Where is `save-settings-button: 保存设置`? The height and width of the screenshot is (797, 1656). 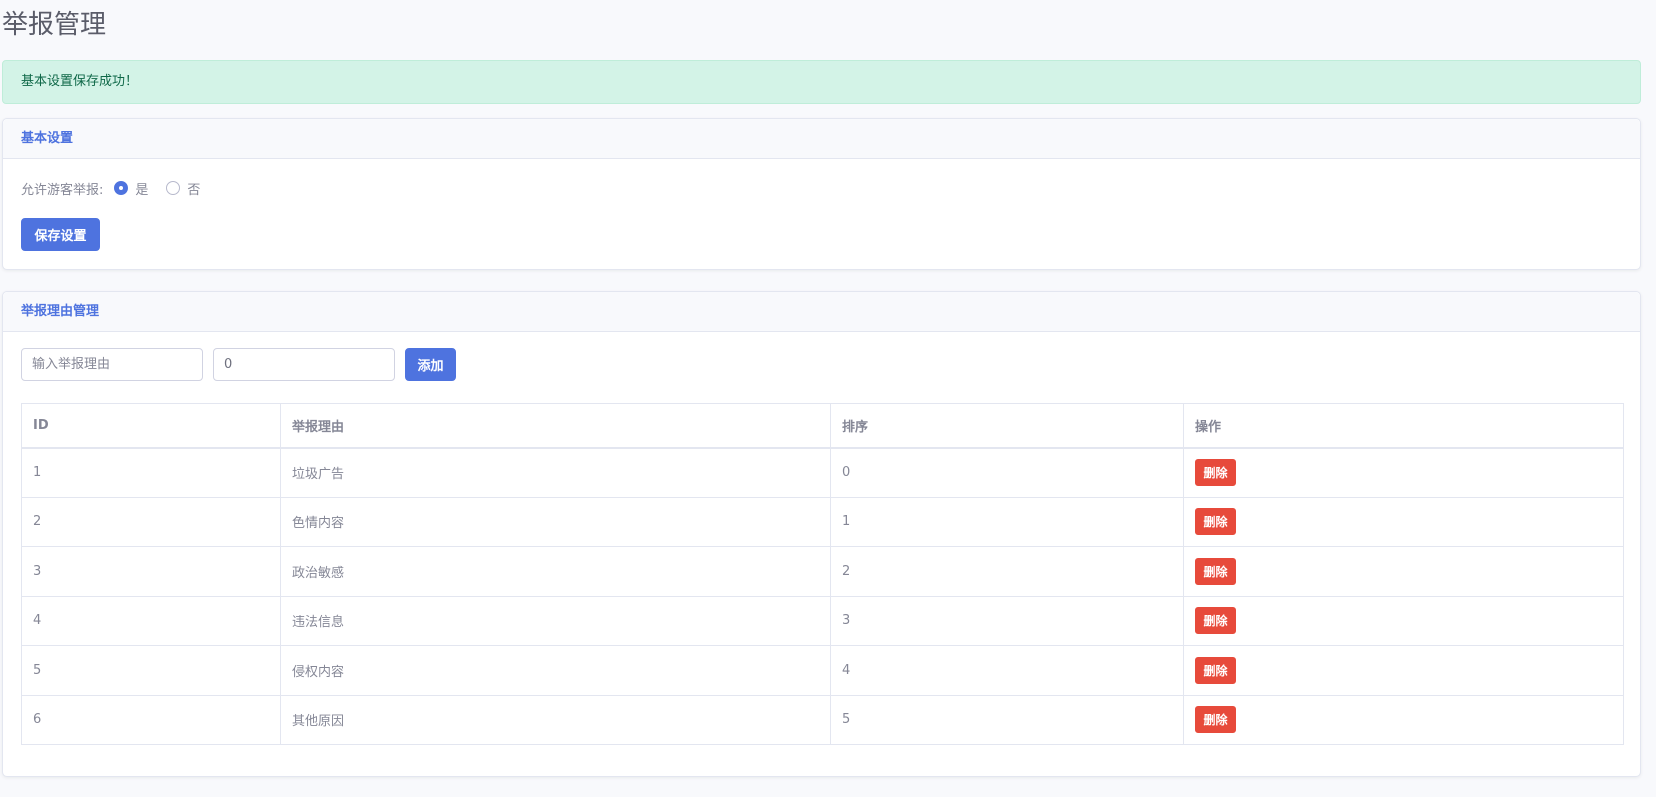 save-settings-button: 保存设置 is located at coordinates (60, 234).